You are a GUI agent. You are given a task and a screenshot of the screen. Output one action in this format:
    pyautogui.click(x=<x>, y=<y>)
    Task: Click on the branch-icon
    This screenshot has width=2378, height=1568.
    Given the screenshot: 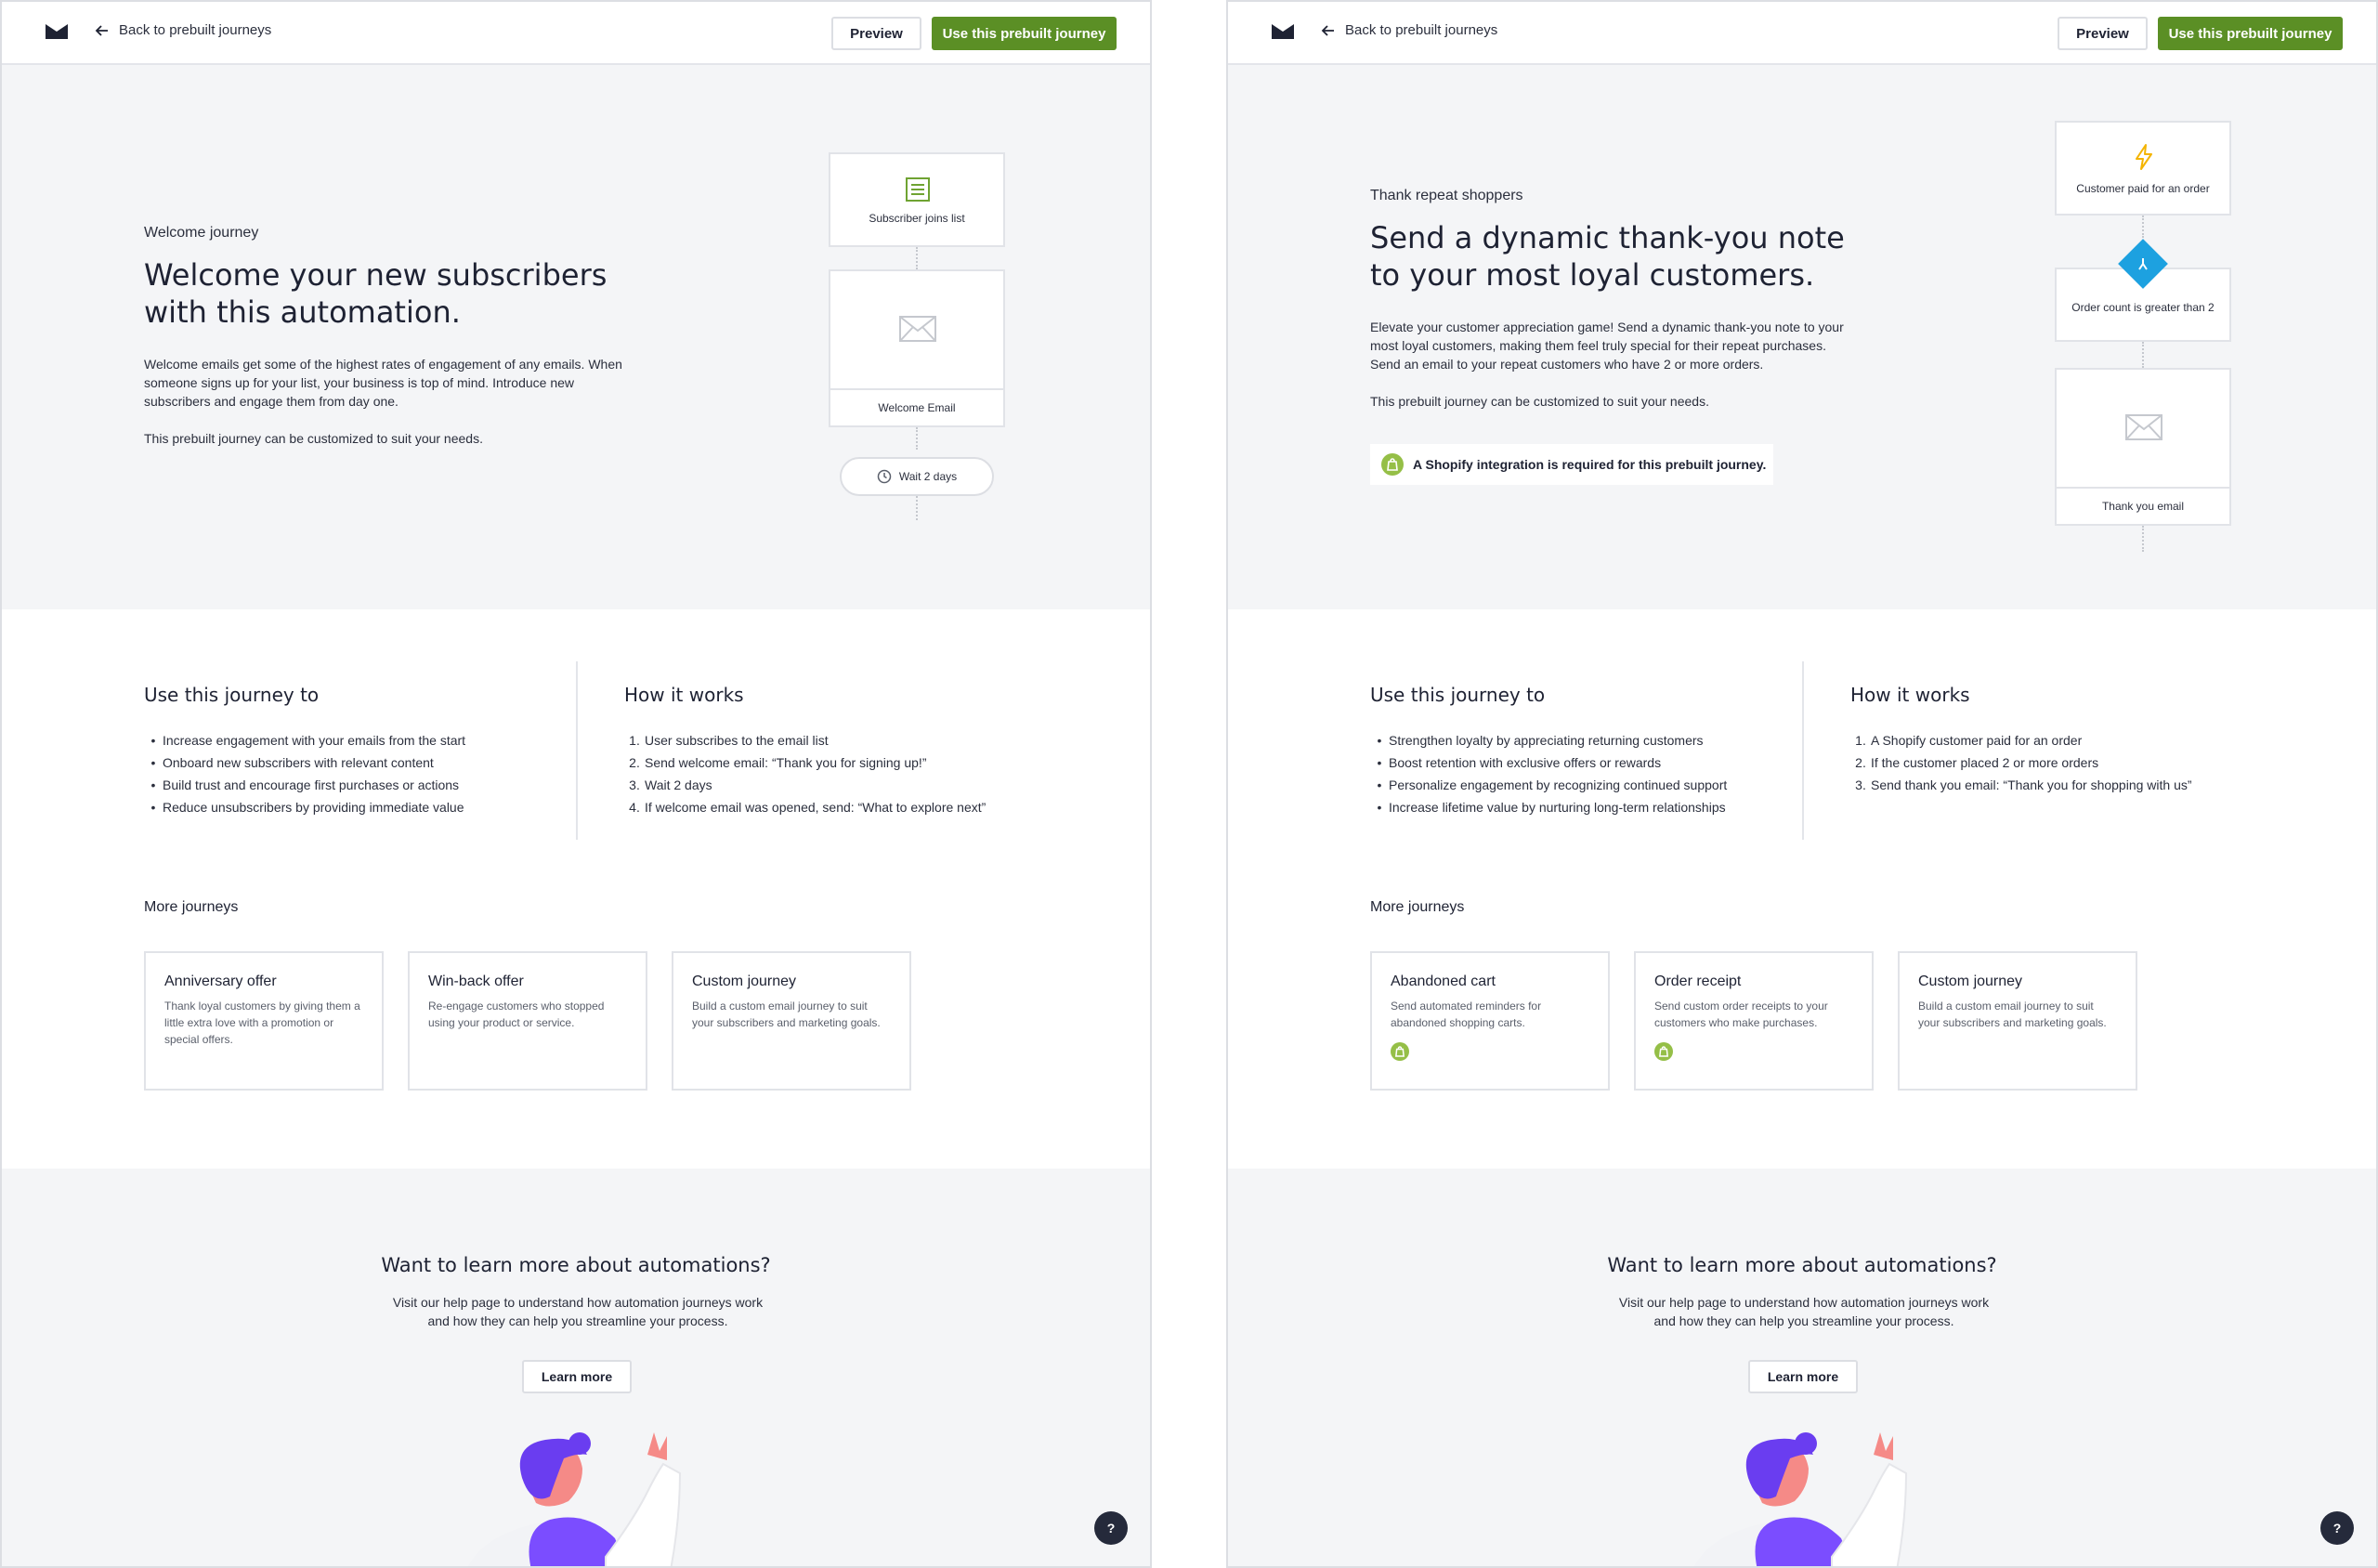 What is the action you would take?
    pyautogui.click(x=2143, y=264)
    